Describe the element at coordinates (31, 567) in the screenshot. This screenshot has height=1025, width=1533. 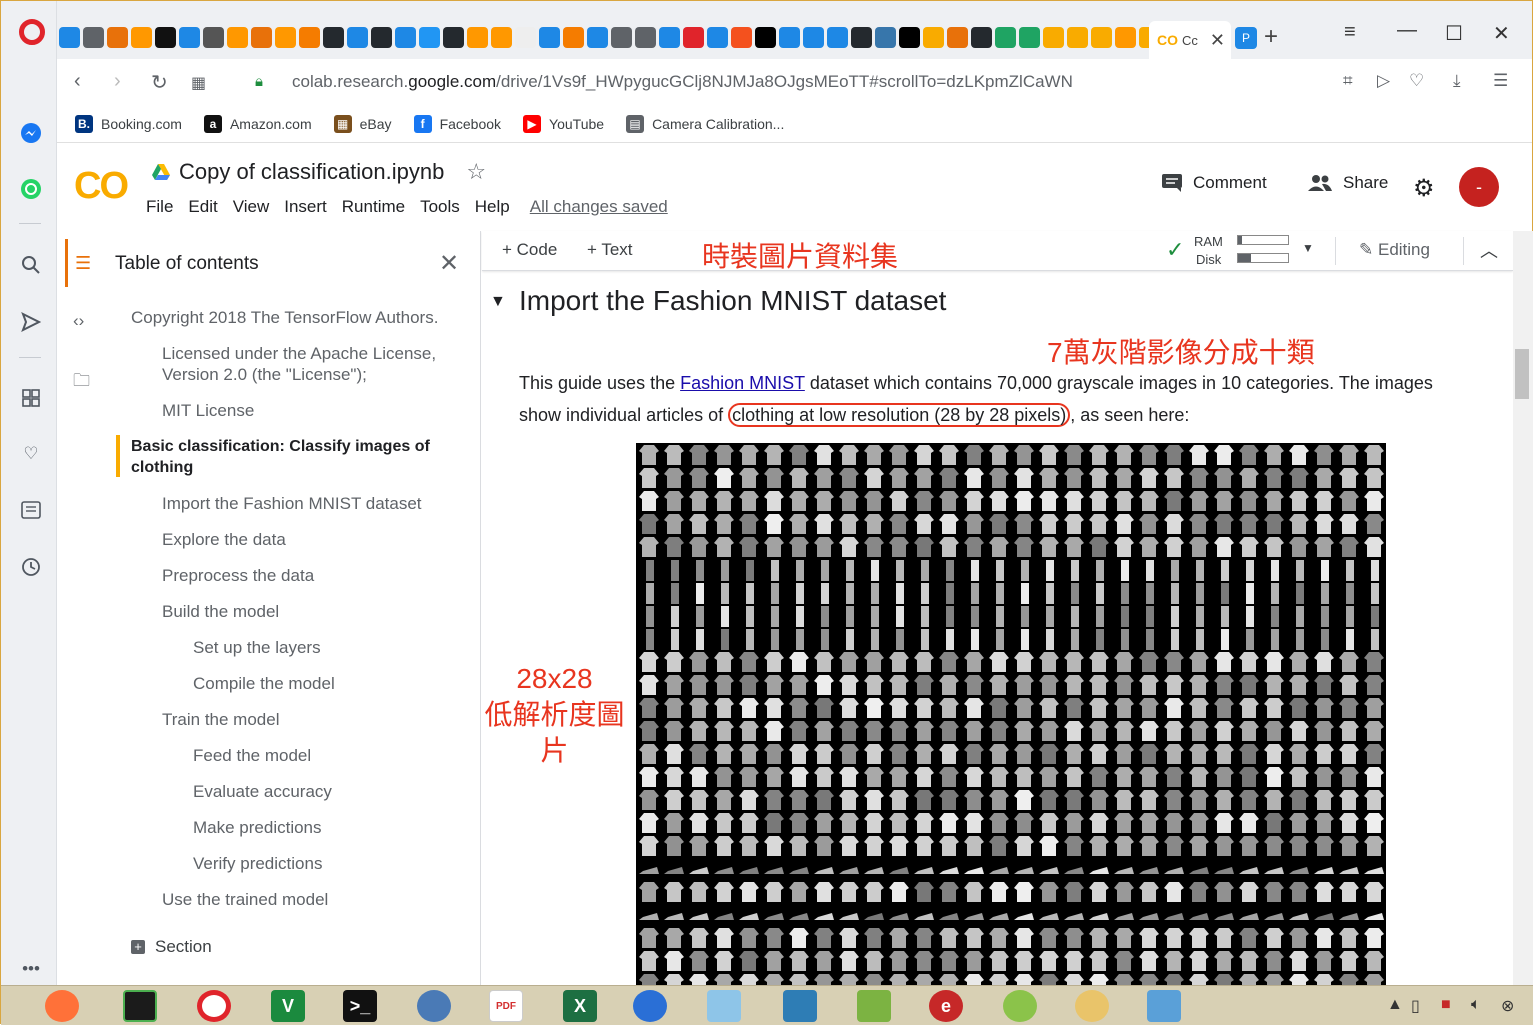
I see `history-icon` at that location.